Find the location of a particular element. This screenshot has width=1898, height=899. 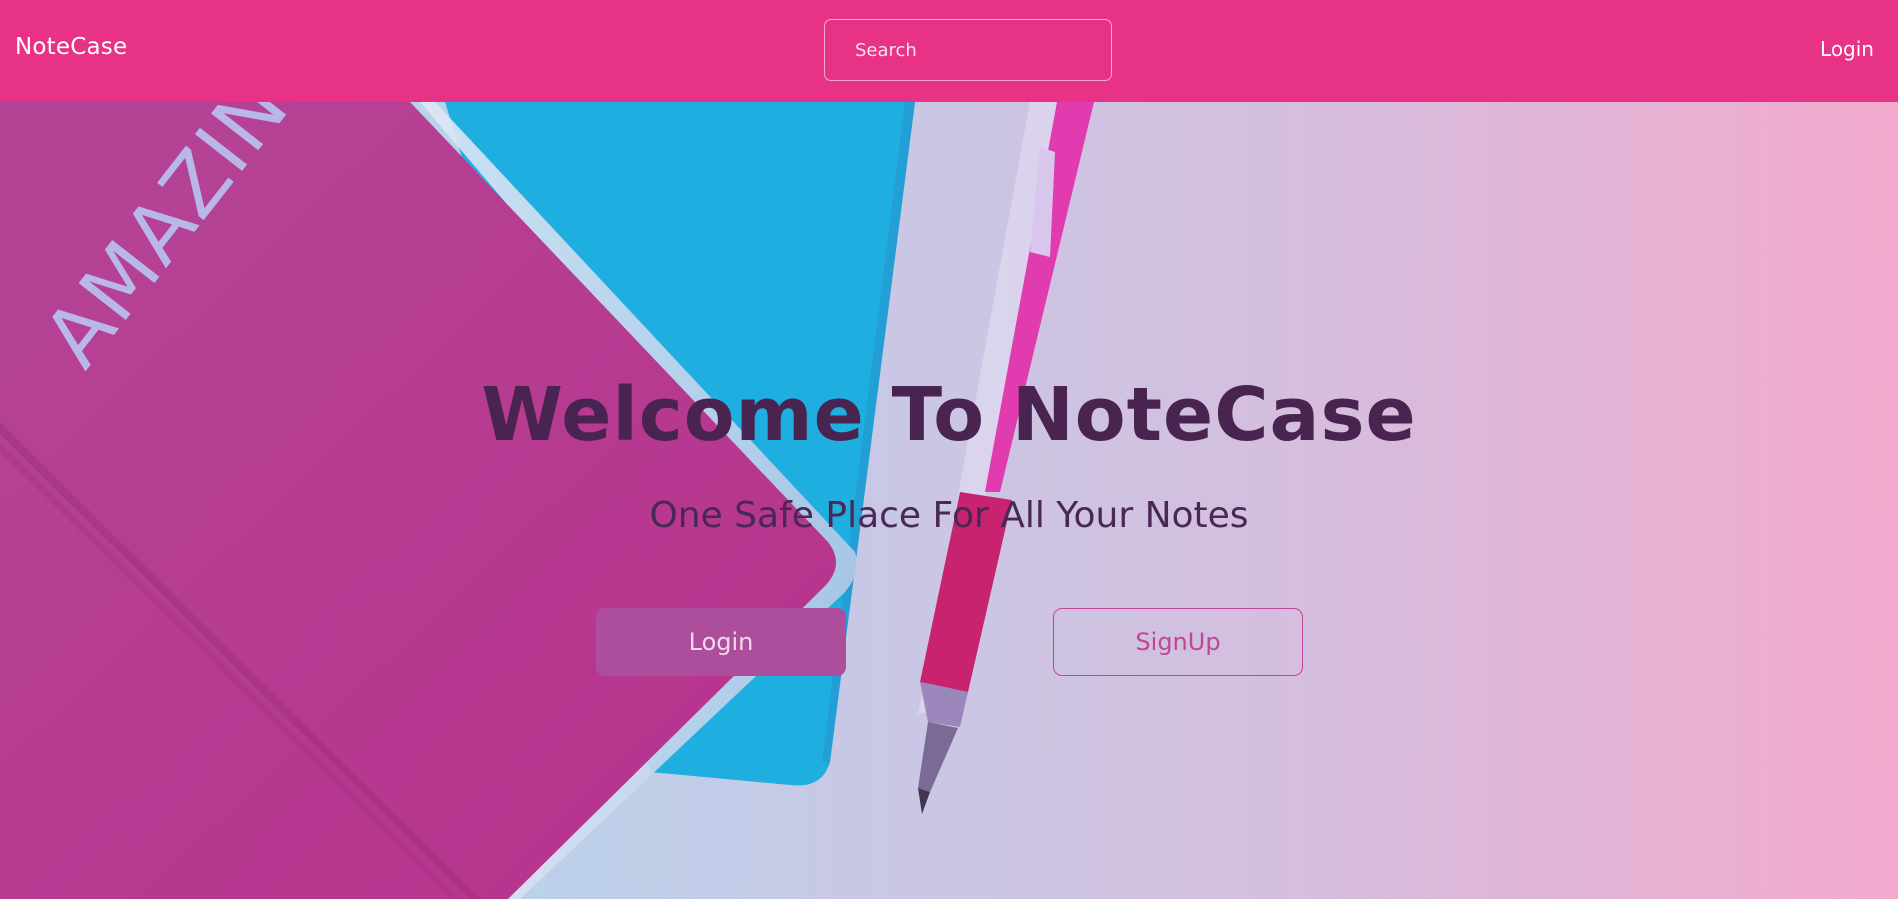

pen-graphic is located at coordinates (1006, 458).